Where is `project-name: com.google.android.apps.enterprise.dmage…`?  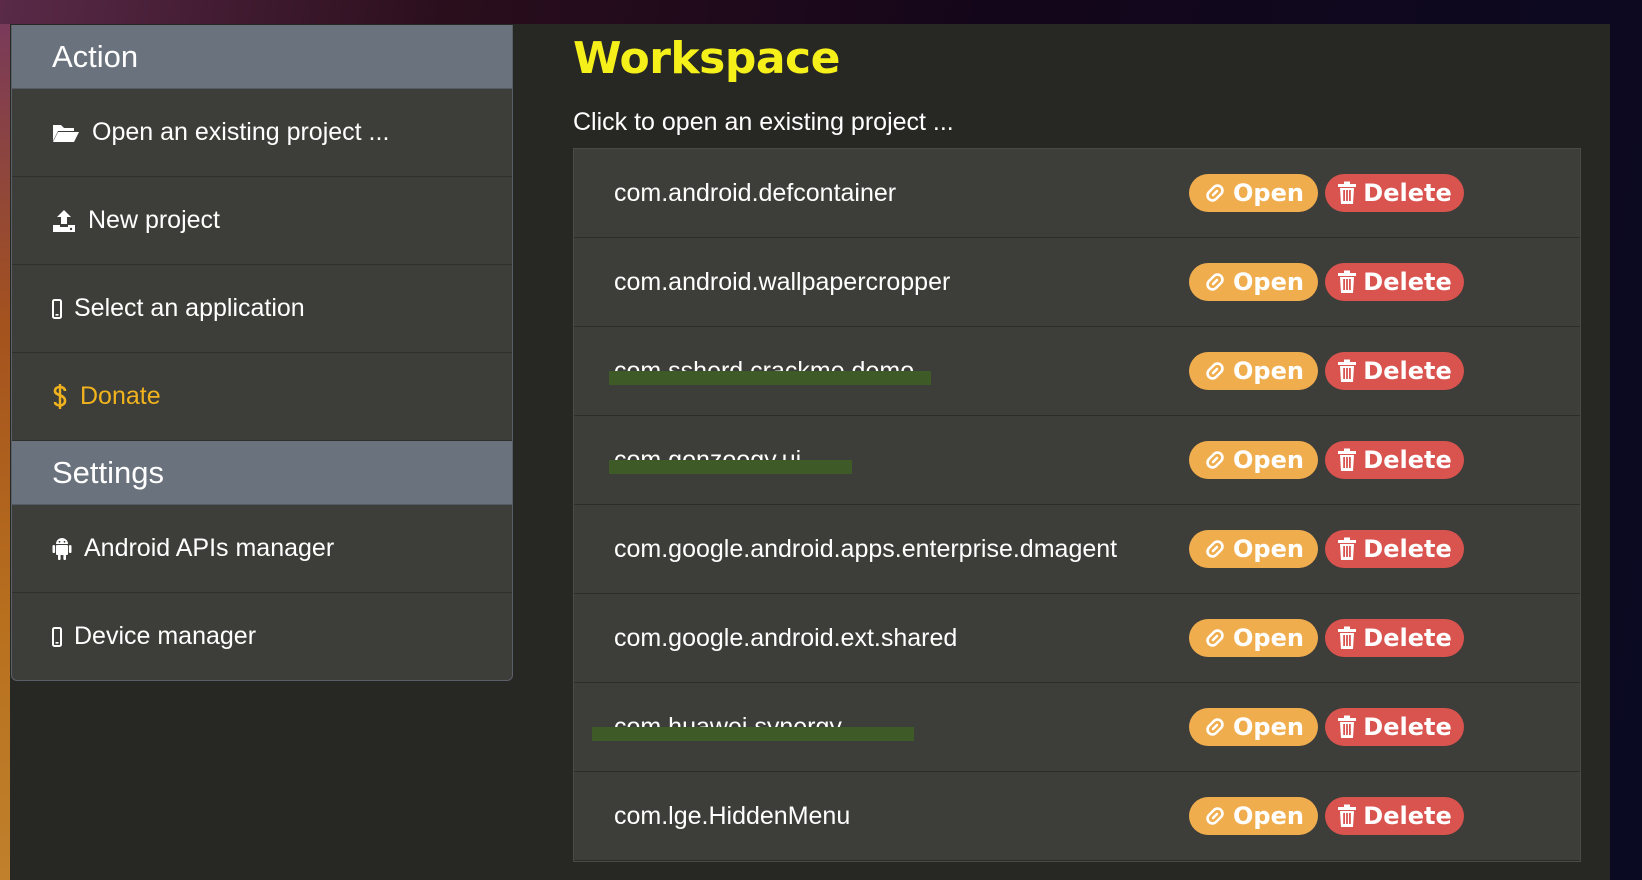
project-name: com.google.android.apps.enterprise.dmage… is located at coordinates (866, 549).